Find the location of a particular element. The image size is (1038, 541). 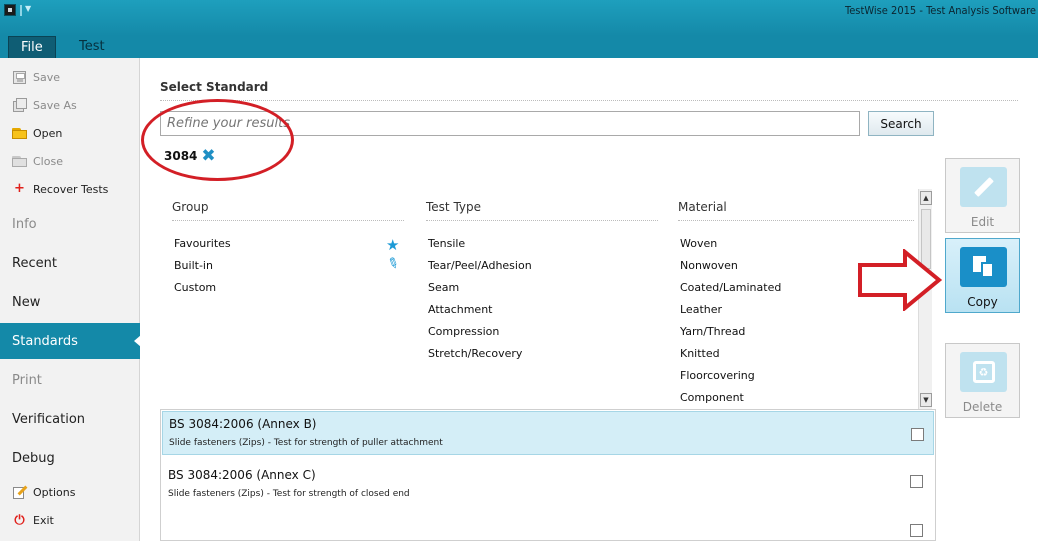

material-item-knitted: Knitted is located at coordinates (700, 353).